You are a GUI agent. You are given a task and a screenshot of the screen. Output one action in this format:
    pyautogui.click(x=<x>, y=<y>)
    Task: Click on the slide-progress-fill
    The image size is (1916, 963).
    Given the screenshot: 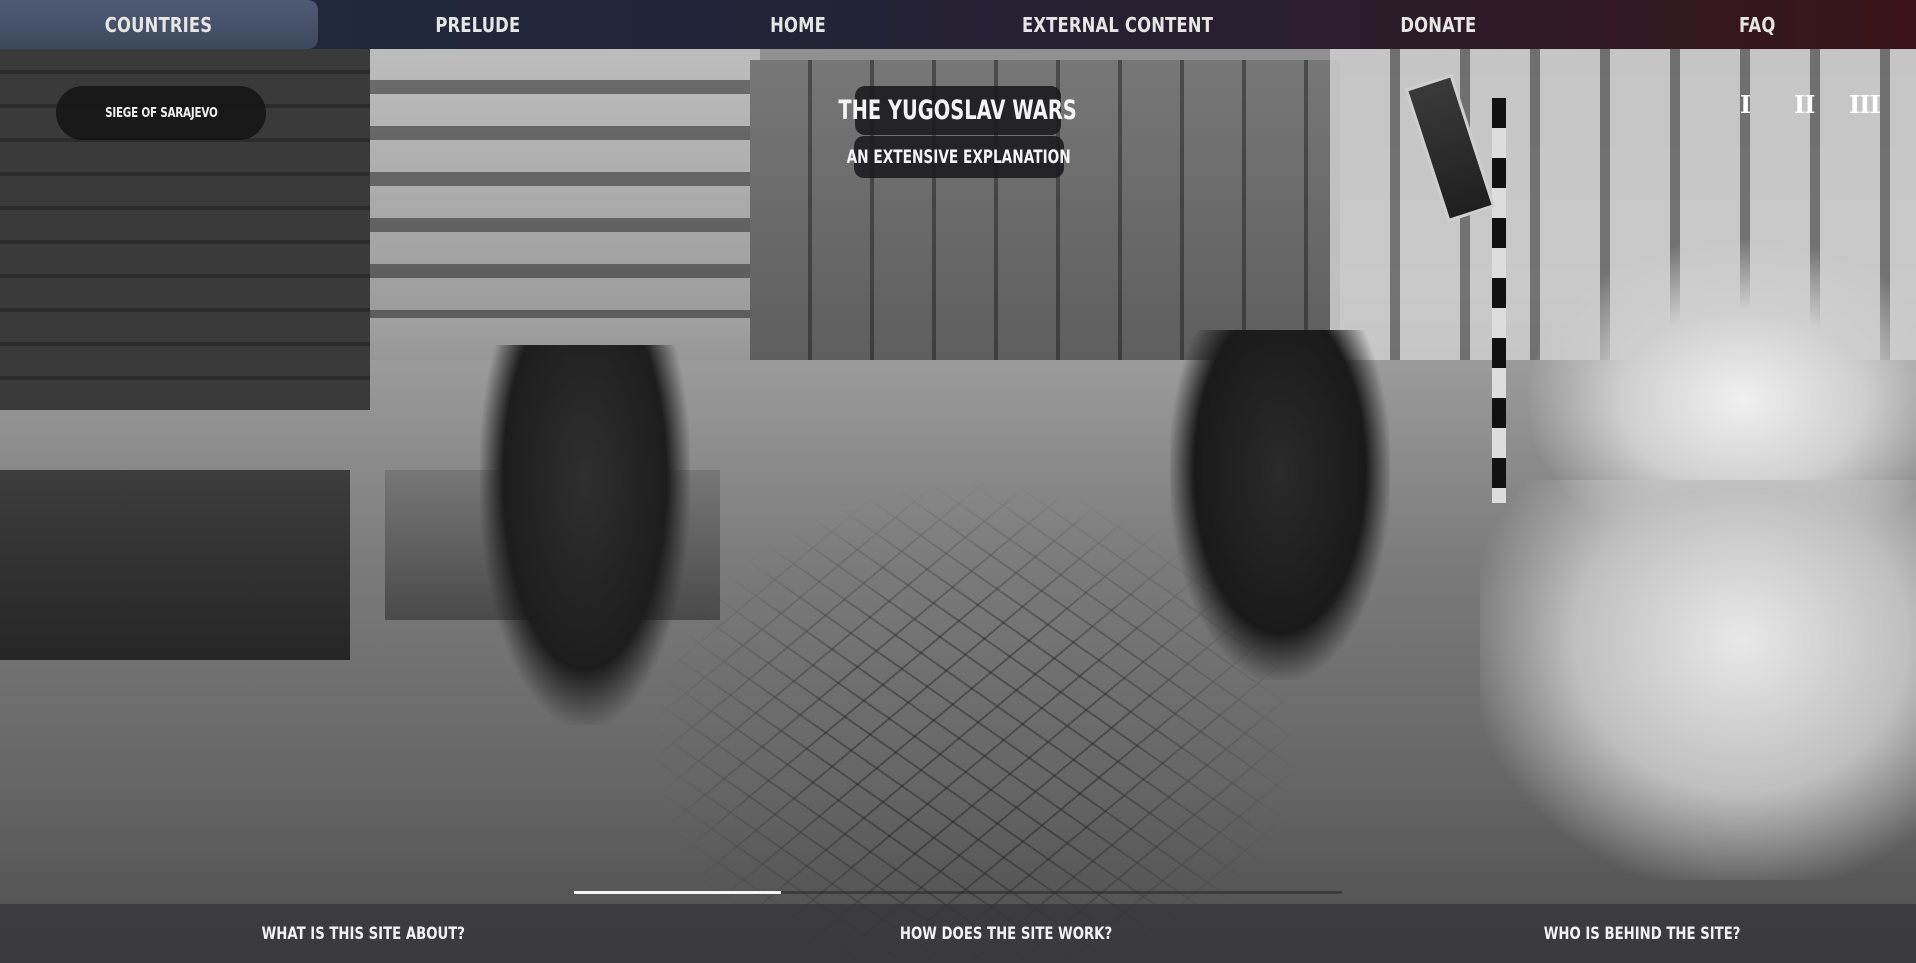 What is the action you would take?
    pyautogui.click(x=678, y=892)
    